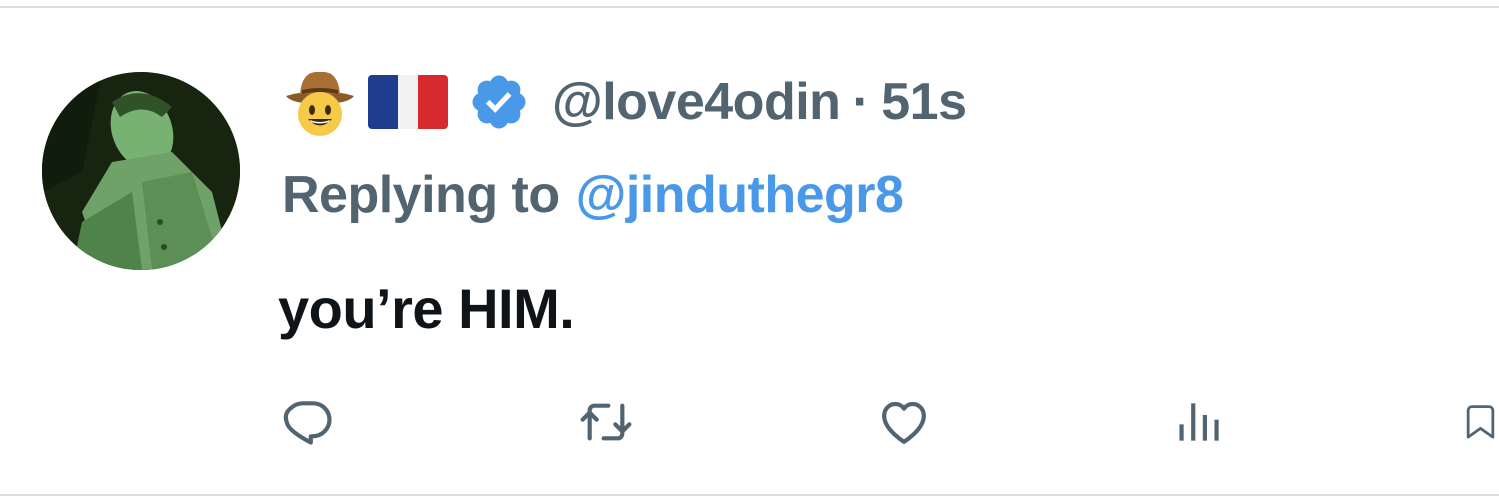 This screenshot has height=499, width=1499. Describe the element at coordinates (421, 195) in the screenshot. I see `replying-to-label: Replying to` at that location.